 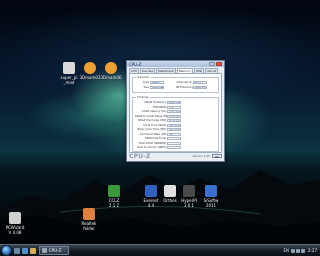 What do you see at coordinates (197, 82) in the screenshot?
I see `field-channels: Channels # Dual` at bounding box center [197, 82].